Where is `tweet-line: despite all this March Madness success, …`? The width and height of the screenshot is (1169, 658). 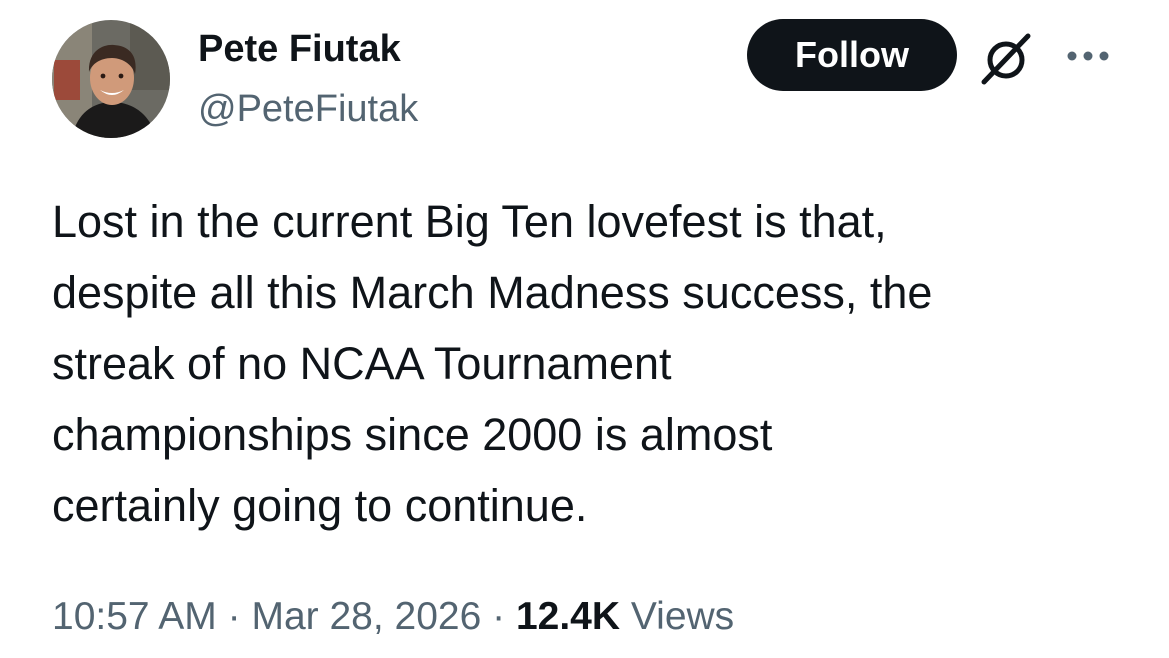 tweet-line: despite all this March Madness success, … is located at coordinates (492, 292).